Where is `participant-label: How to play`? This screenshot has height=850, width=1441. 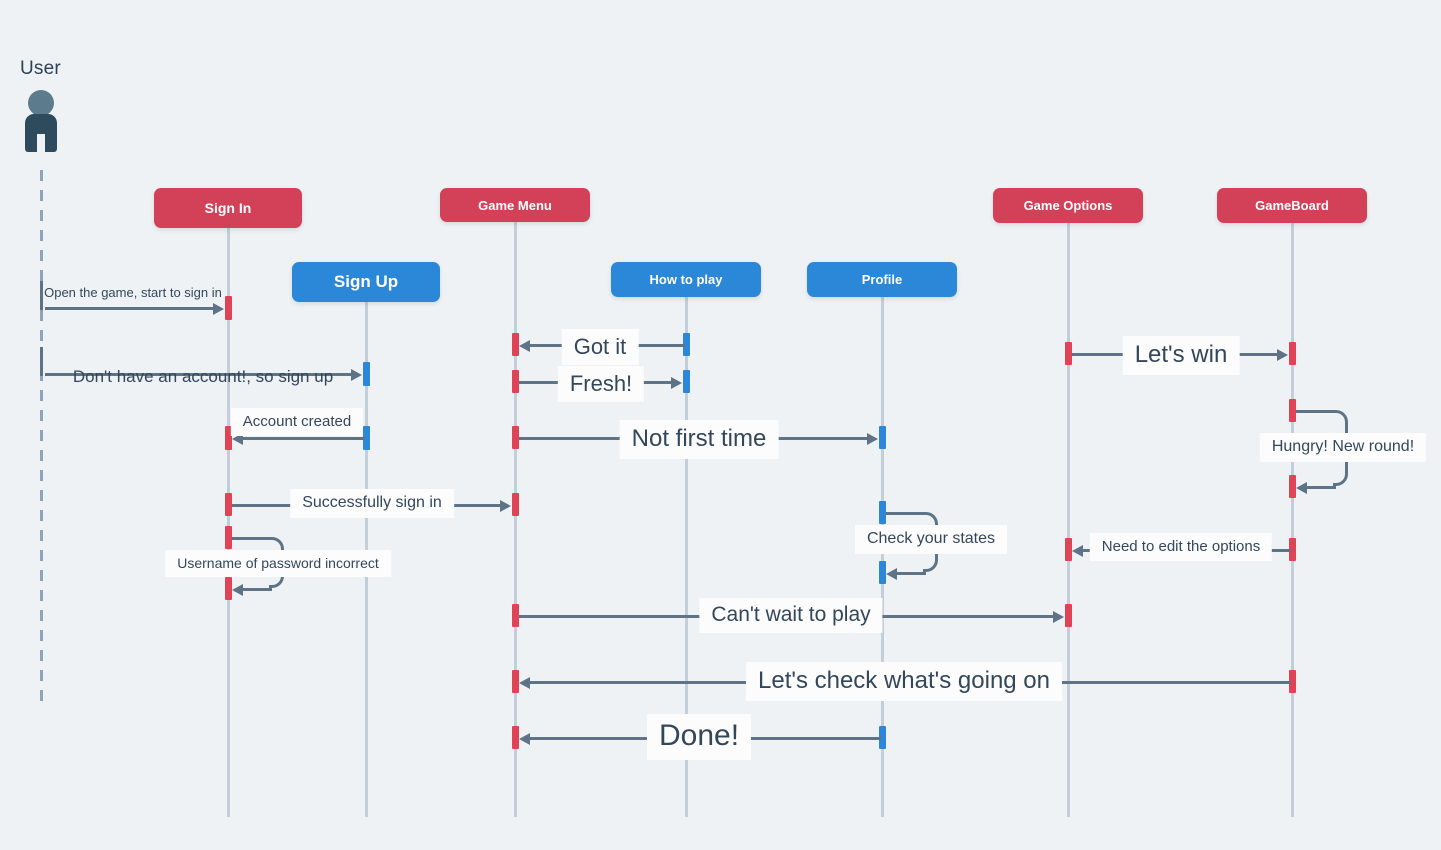 participant-label: How to play is located at coordinates (686, 279).